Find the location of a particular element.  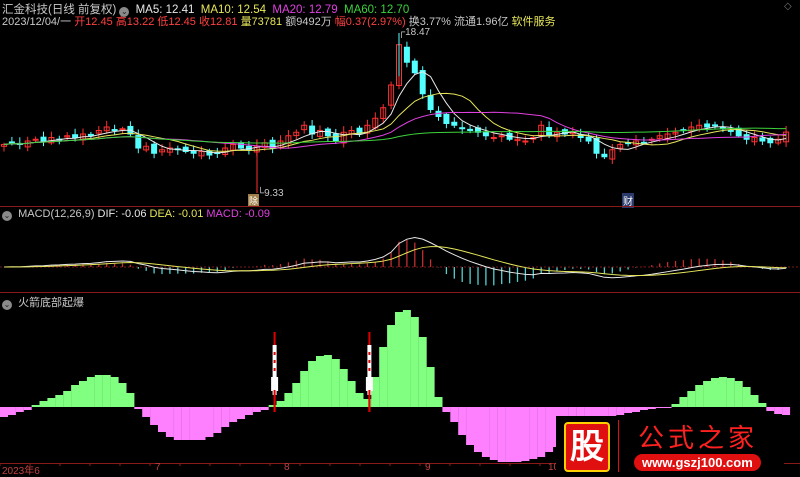

ma10-line is located at coordinates (395, 122).